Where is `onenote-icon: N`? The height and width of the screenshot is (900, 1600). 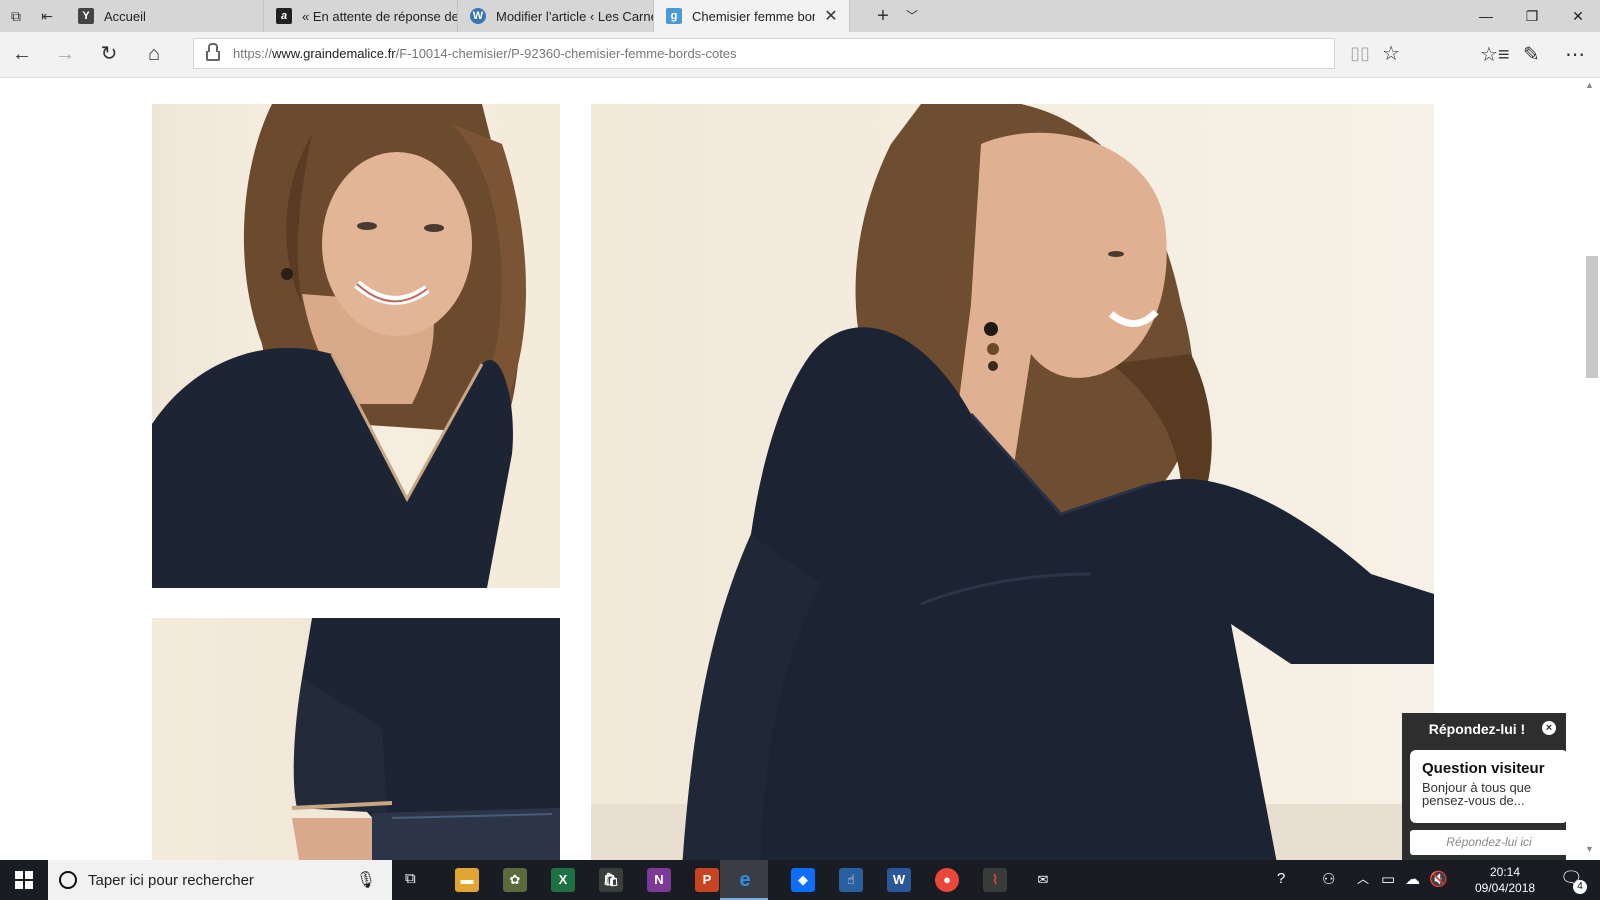
onenote-icon: N is located at coordinates (659, 880).